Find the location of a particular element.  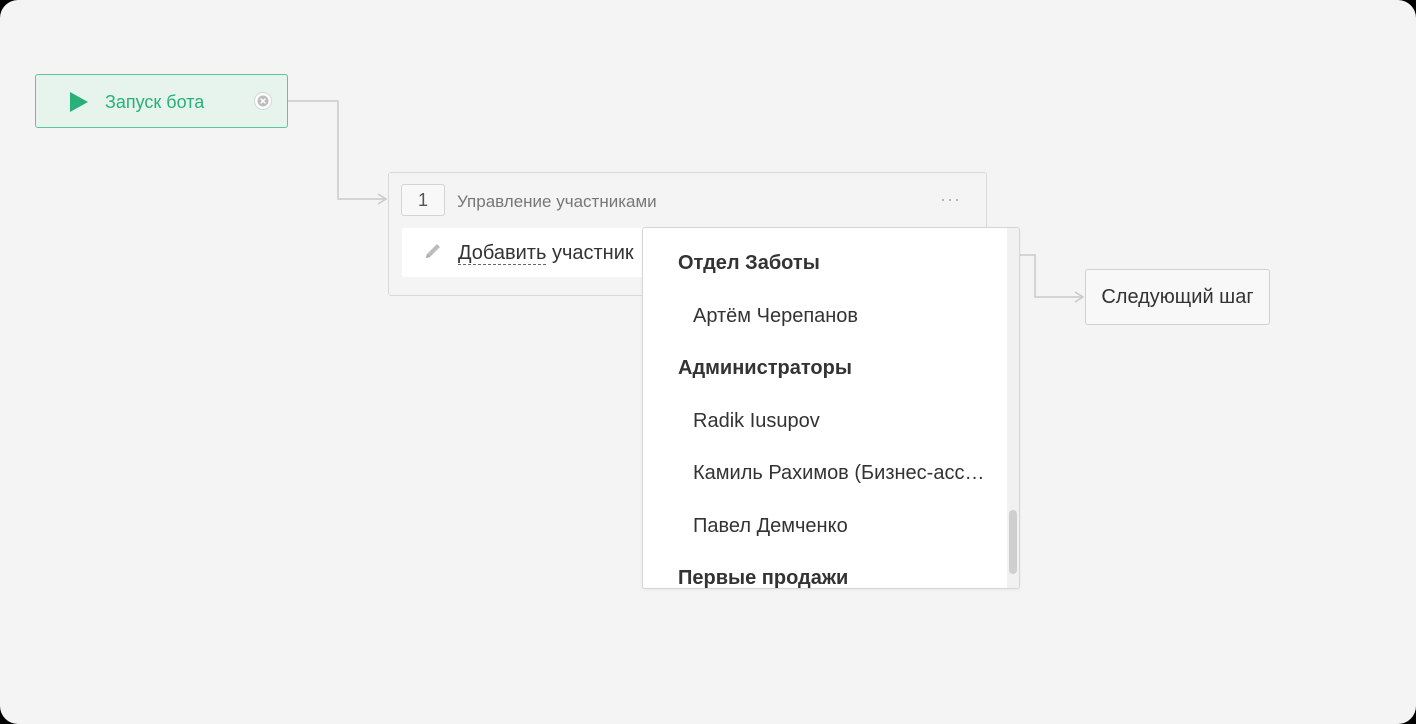

add-participant-link: Добавить is located at coordinates (502, 253).